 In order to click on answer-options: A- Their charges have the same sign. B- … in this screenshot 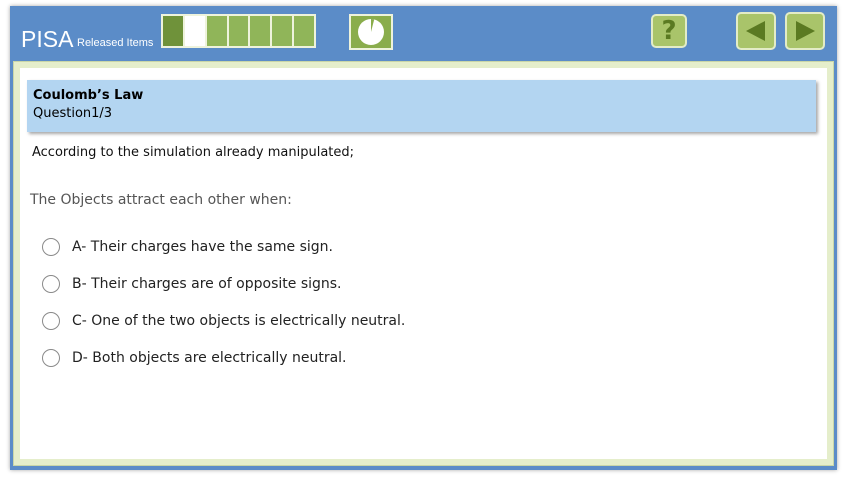, I will do `click(223, 311)`.